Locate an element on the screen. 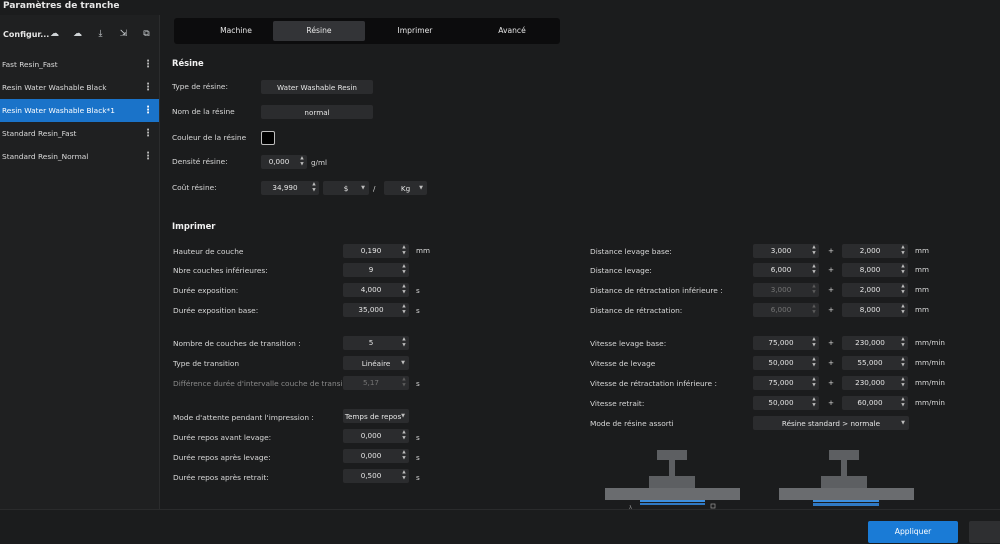 Image resolution: width=1000 pixels, height=544 pixels. rest-after-lift-label: Durée repos après levage: is located at coordinates (222, 457).